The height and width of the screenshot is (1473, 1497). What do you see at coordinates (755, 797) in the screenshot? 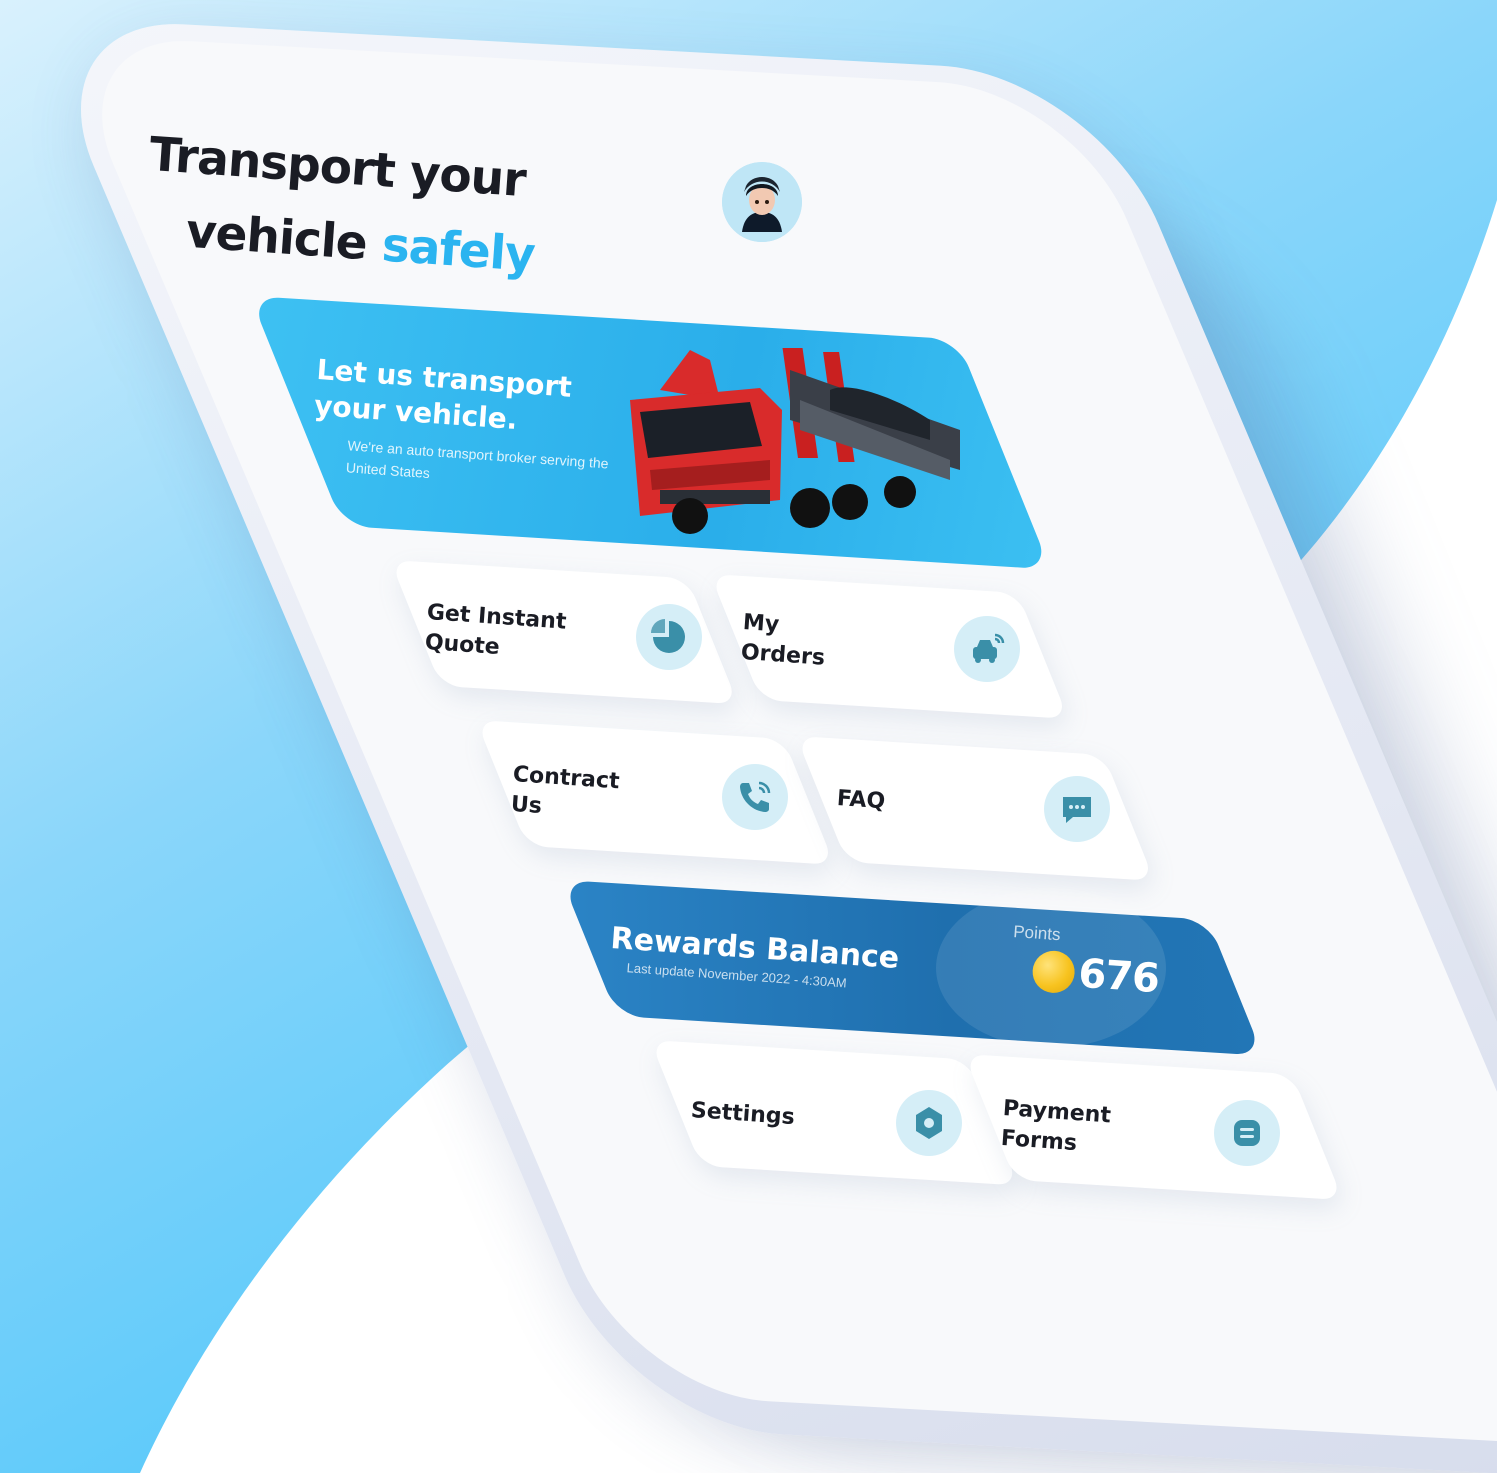
I see `phone-call-icon` at bounding box center [755, 797].